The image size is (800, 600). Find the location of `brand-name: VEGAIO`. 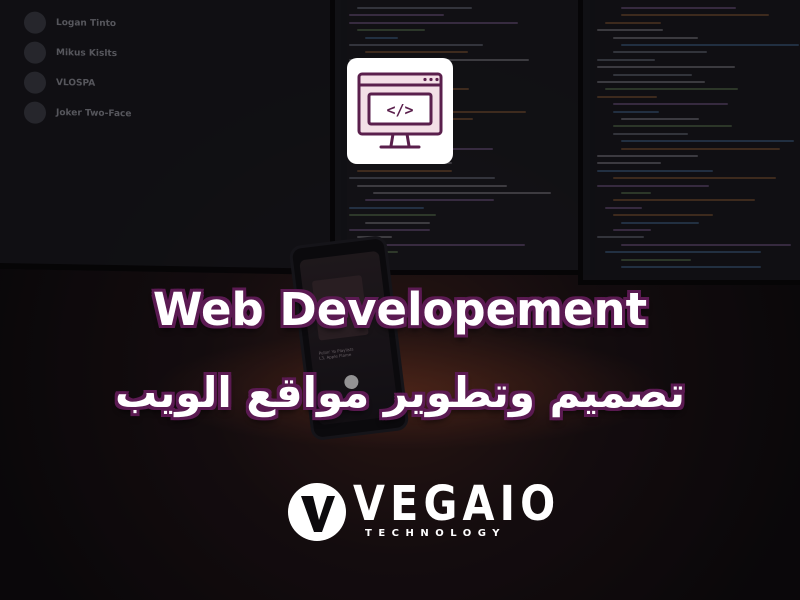

brand-name: VEGAIO is located at coordinates (457, 504).